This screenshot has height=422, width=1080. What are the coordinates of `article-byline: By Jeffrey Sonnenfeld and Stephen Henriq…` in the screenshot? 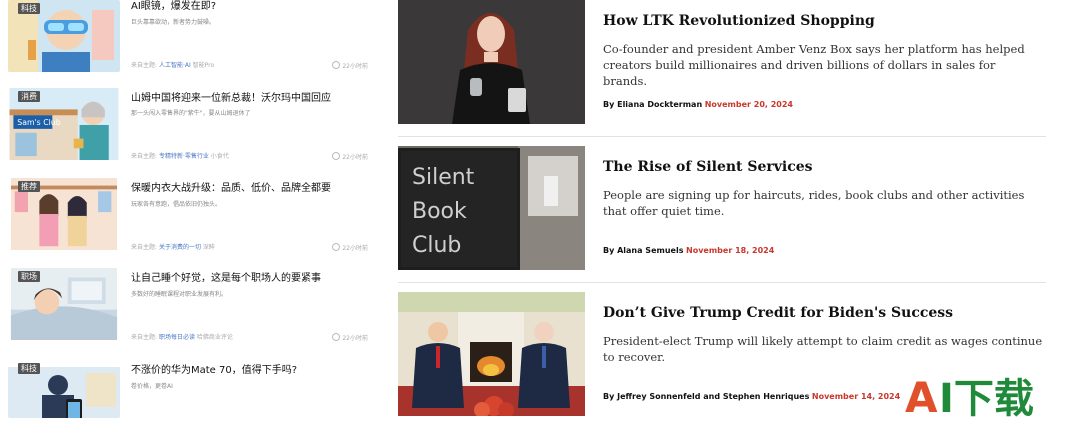 It's located at (751, 396).